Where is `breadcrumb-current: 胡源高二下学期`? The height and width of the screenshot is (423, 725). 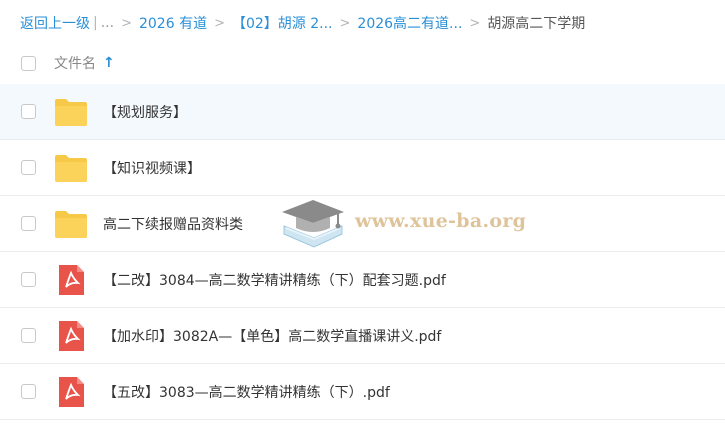
breadcrumb-current: 胡源高二下学期 is located at coordinates (536, 24).